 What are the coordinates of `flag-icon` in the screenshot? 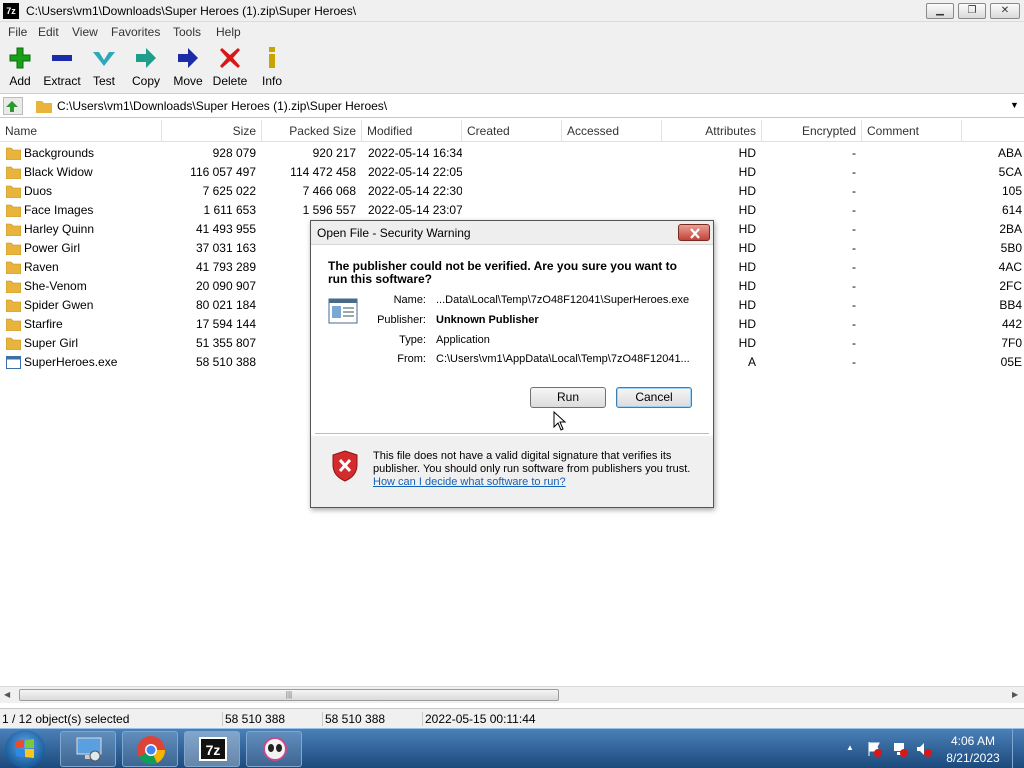 It's located at (874, 749).